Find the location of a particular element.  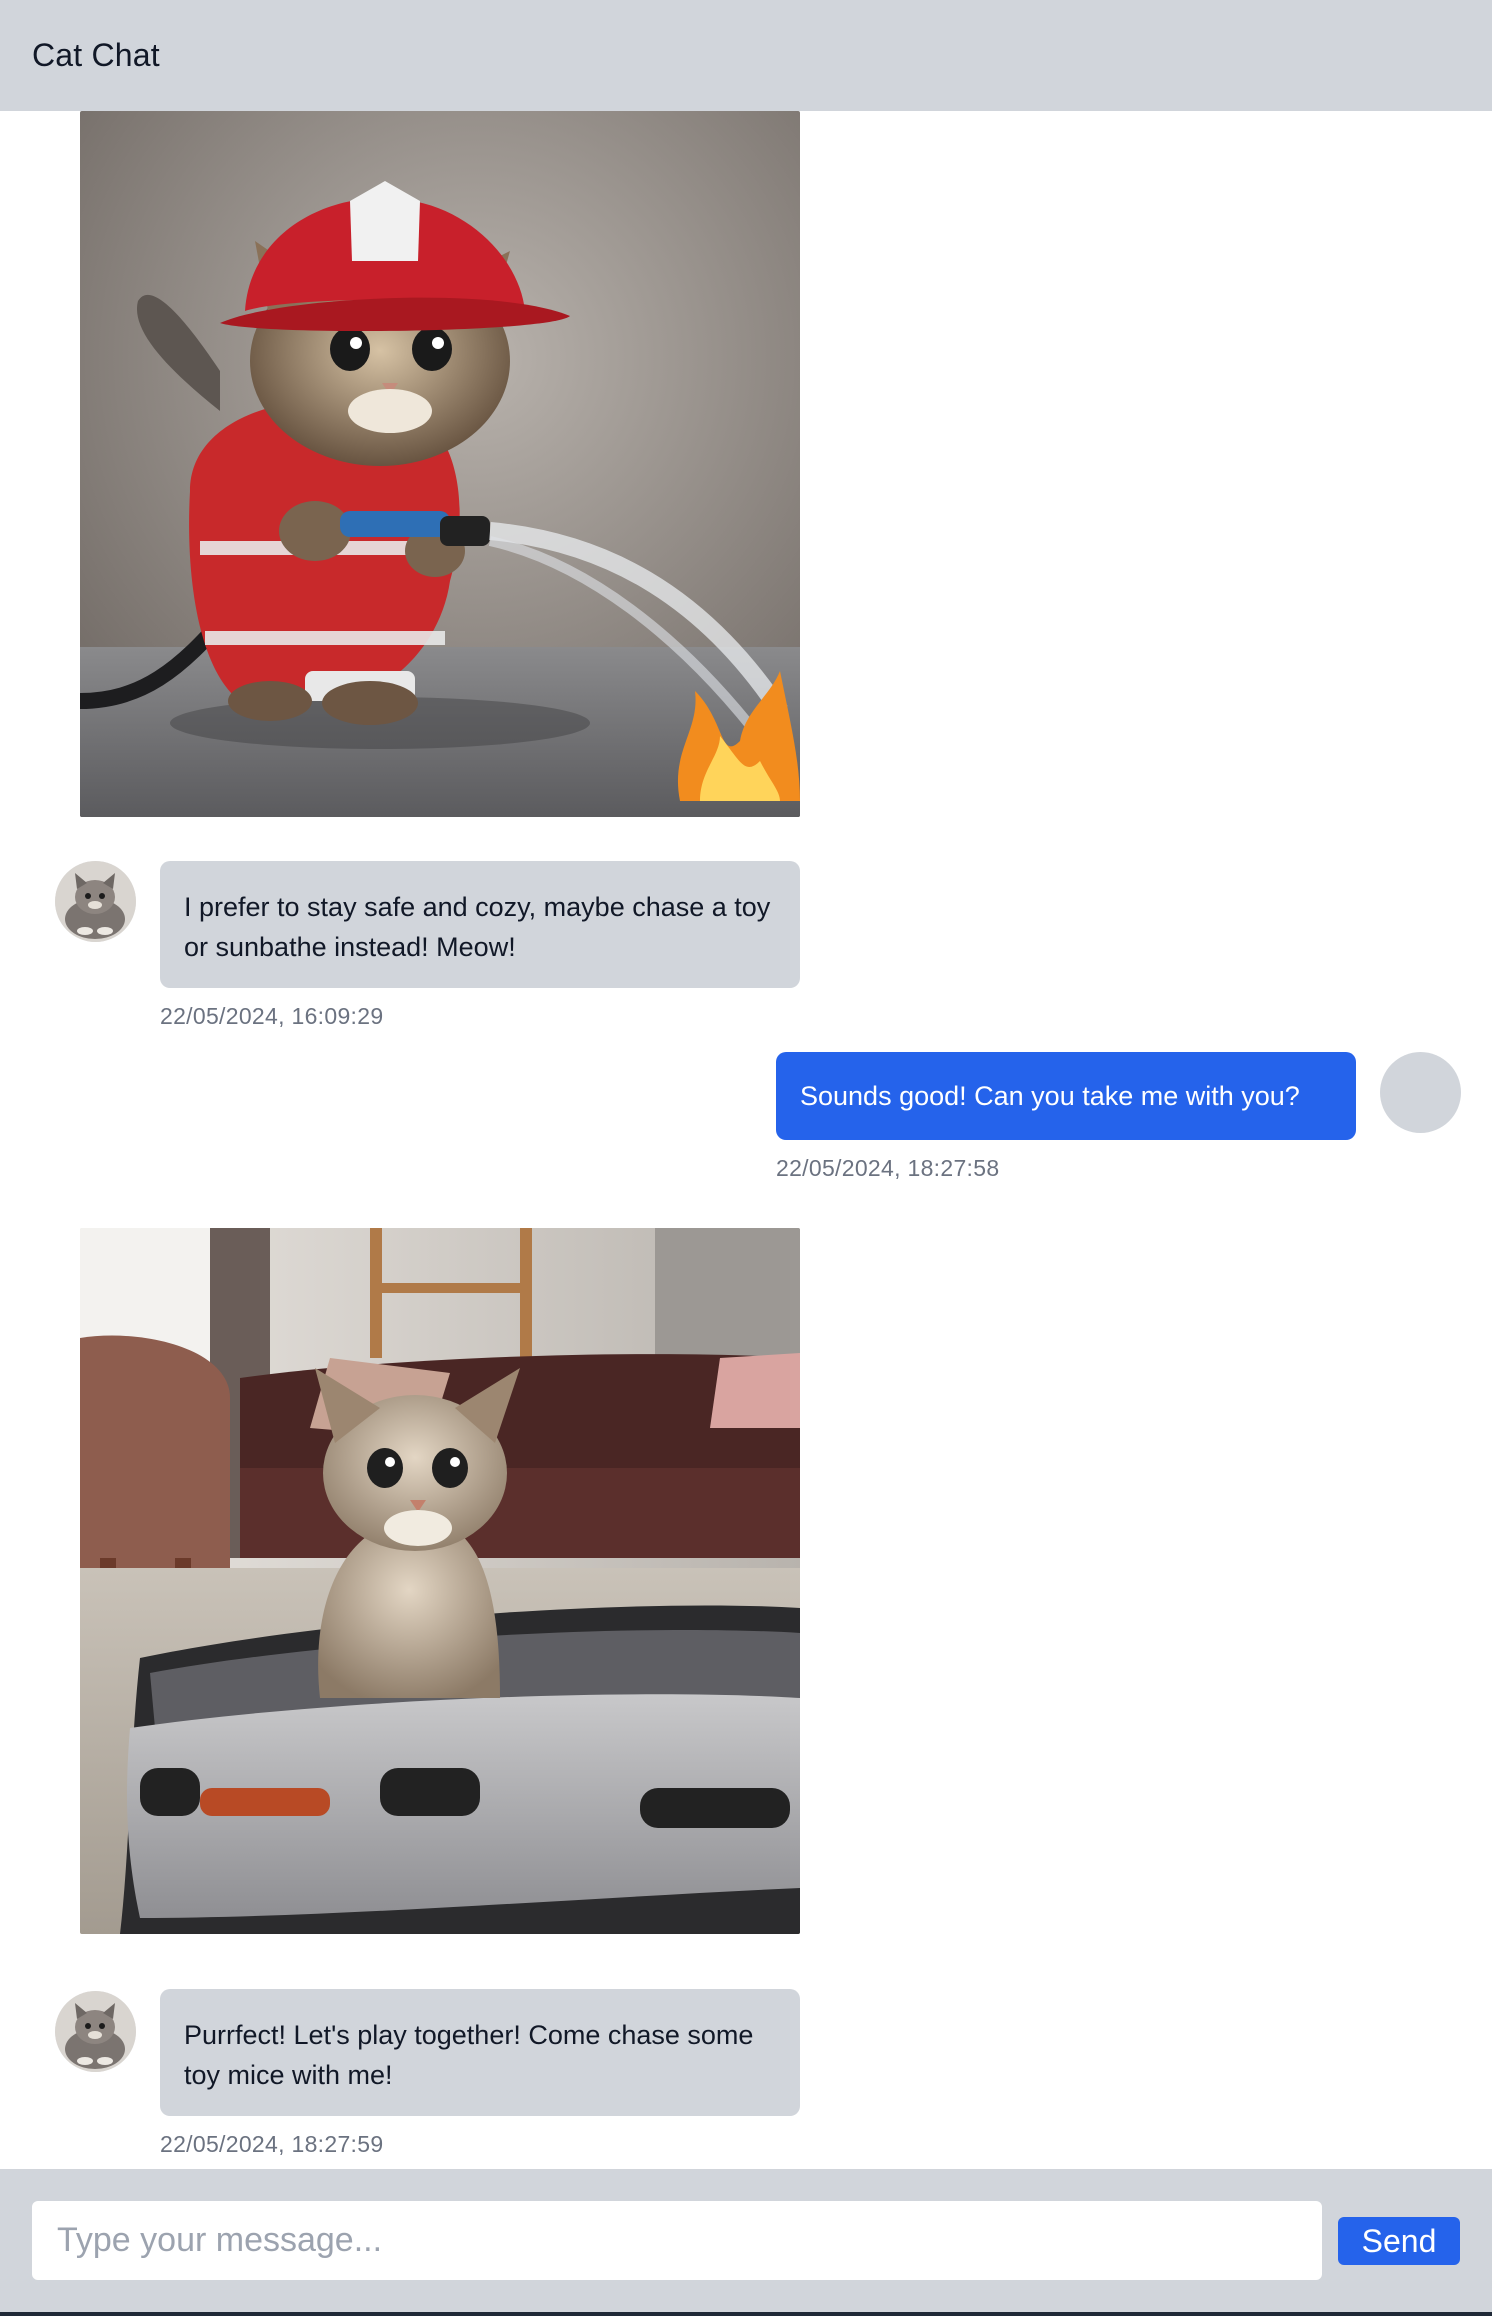

send-button: Send is located at coordinates (1399, 2241).